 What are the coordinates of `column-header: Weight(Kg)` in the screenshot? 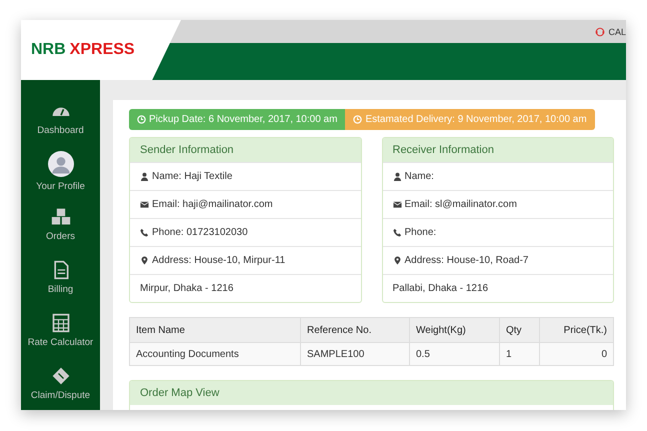 It's located at (455, 330).